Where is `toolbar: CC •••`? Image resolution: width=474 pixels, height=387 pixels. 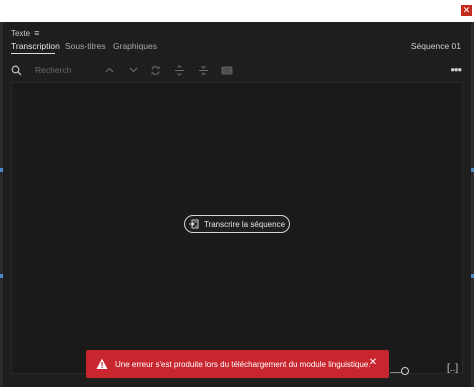 toolbar: CC ••• is located at coordinates (237, 70).